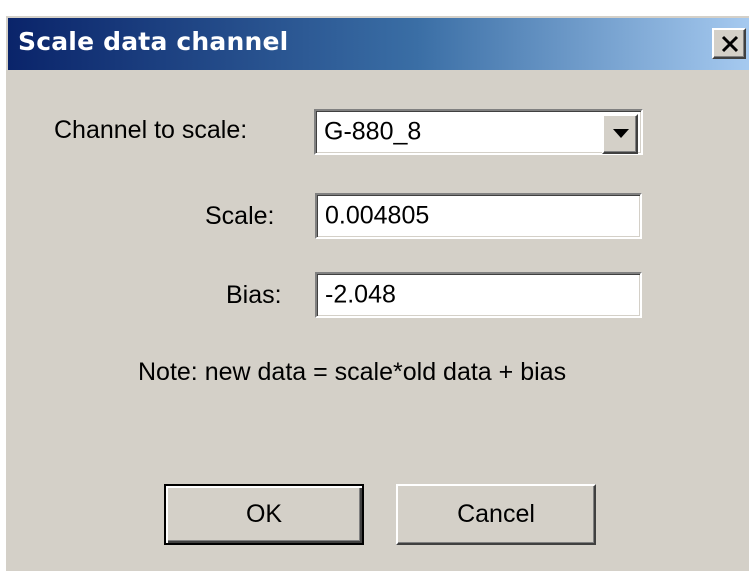  I want to click on scale-label: Scale:, so click(240, 216).